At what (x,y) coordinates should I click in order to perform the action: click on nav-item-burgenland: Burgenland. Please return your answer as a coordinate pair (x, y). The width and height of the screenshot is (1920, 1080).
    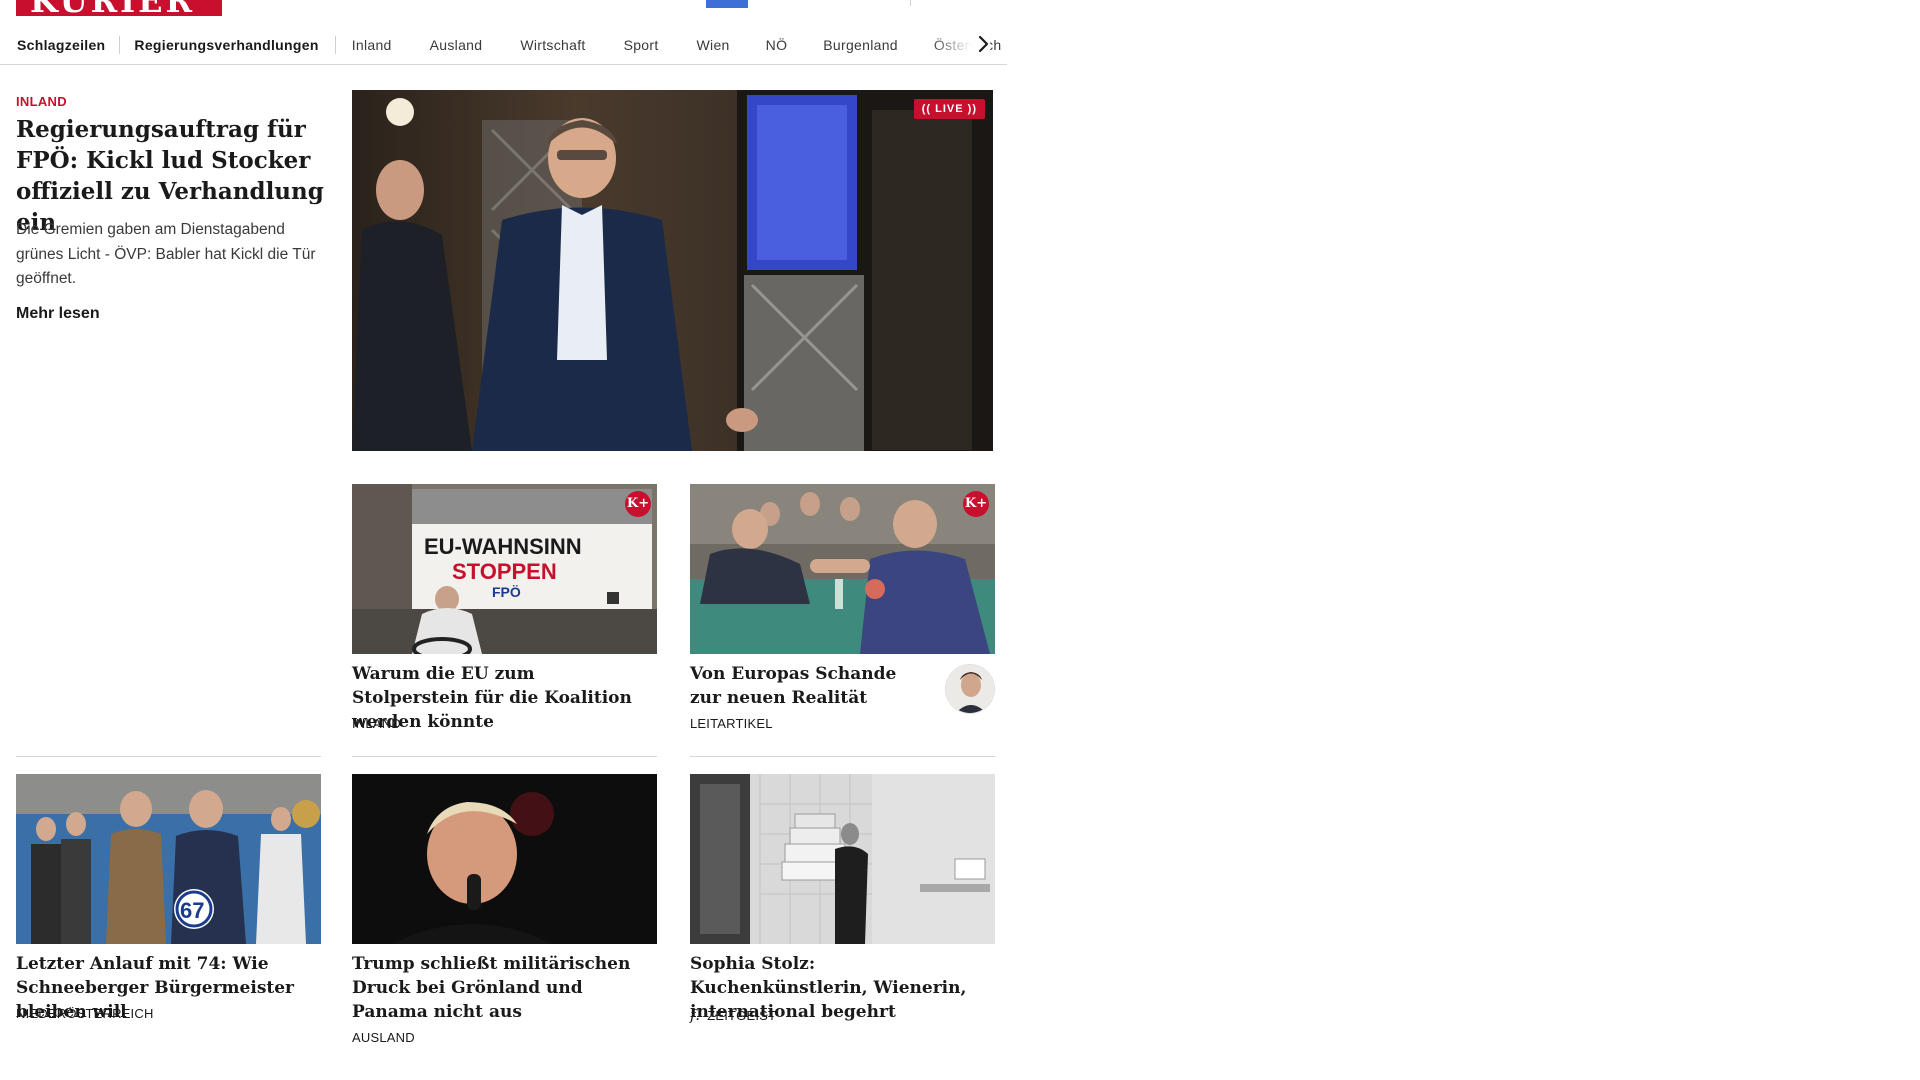
    Looking at the image, I should click on (860, 45).